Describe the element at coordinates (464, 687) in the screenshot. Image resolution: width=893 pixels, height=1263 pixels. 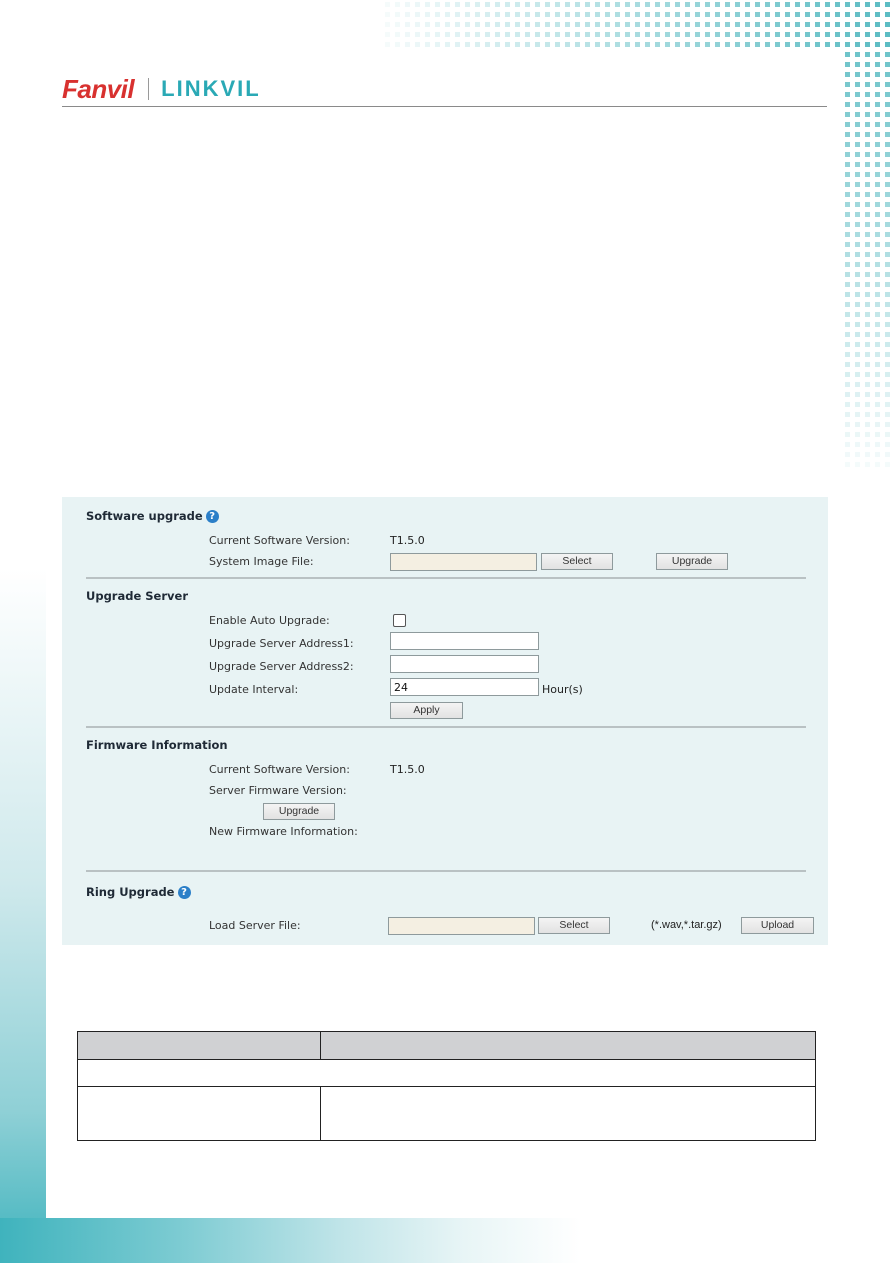
I see `update-interval-input` at that location.